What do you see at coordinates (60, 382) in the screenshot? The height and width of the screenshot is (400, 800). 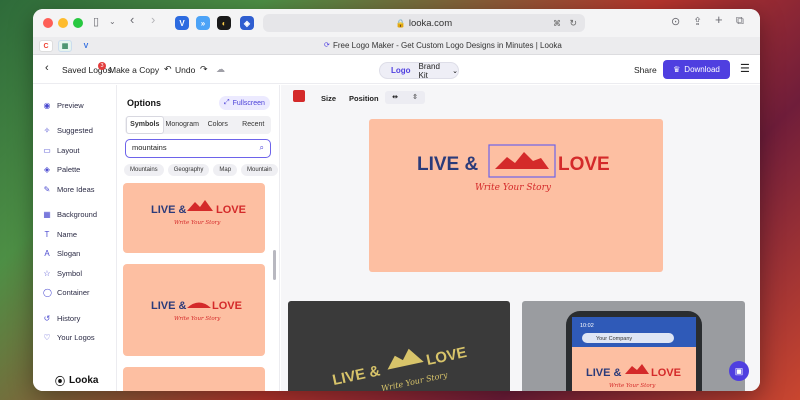 I see `looka-logo-icon: ⦿` at bounding box center [60, 382].